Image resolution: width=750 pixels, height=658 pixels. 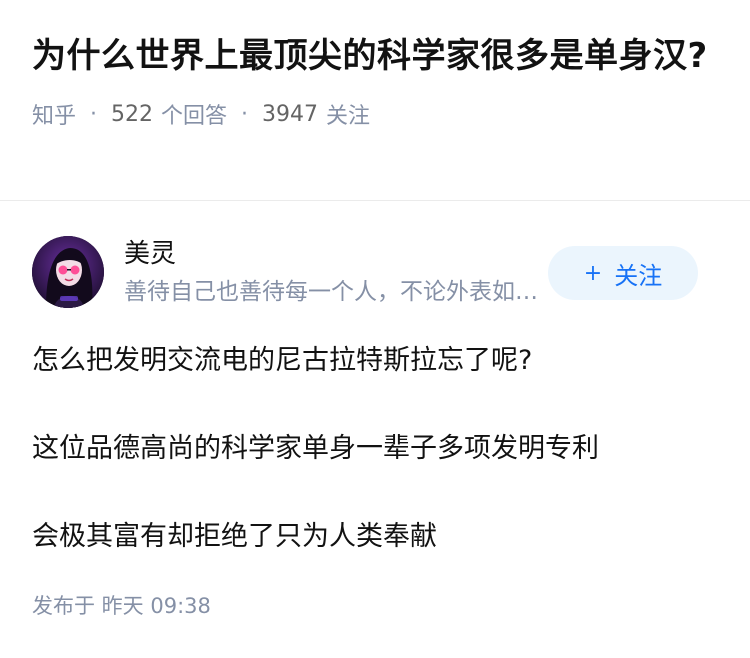 What do you see at coordinates (334, 292) in the screenshot?
I see `author-bio: 善待自己也善待每一个人，不论外表如何美丽` at bounding box center [334, 292].